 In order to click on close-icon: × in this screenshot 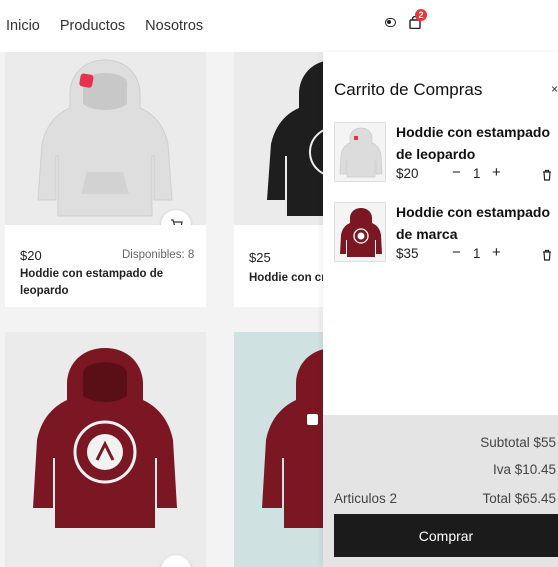, I will do `click(554, 89)`.